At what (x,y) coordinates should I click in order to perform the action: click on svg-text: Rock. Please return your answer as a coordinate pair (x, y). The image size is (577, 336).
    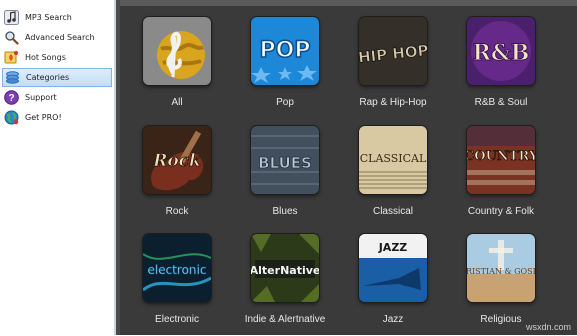
    Looking at the image, I should click on (176, 161).